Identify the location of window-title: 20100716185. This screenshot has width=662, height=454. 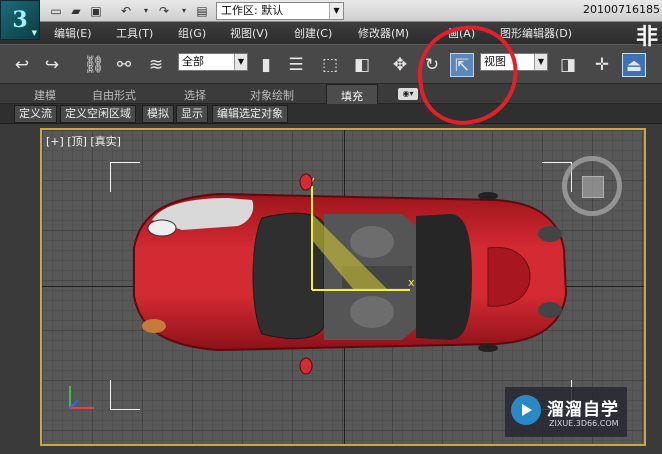
(621, 9).